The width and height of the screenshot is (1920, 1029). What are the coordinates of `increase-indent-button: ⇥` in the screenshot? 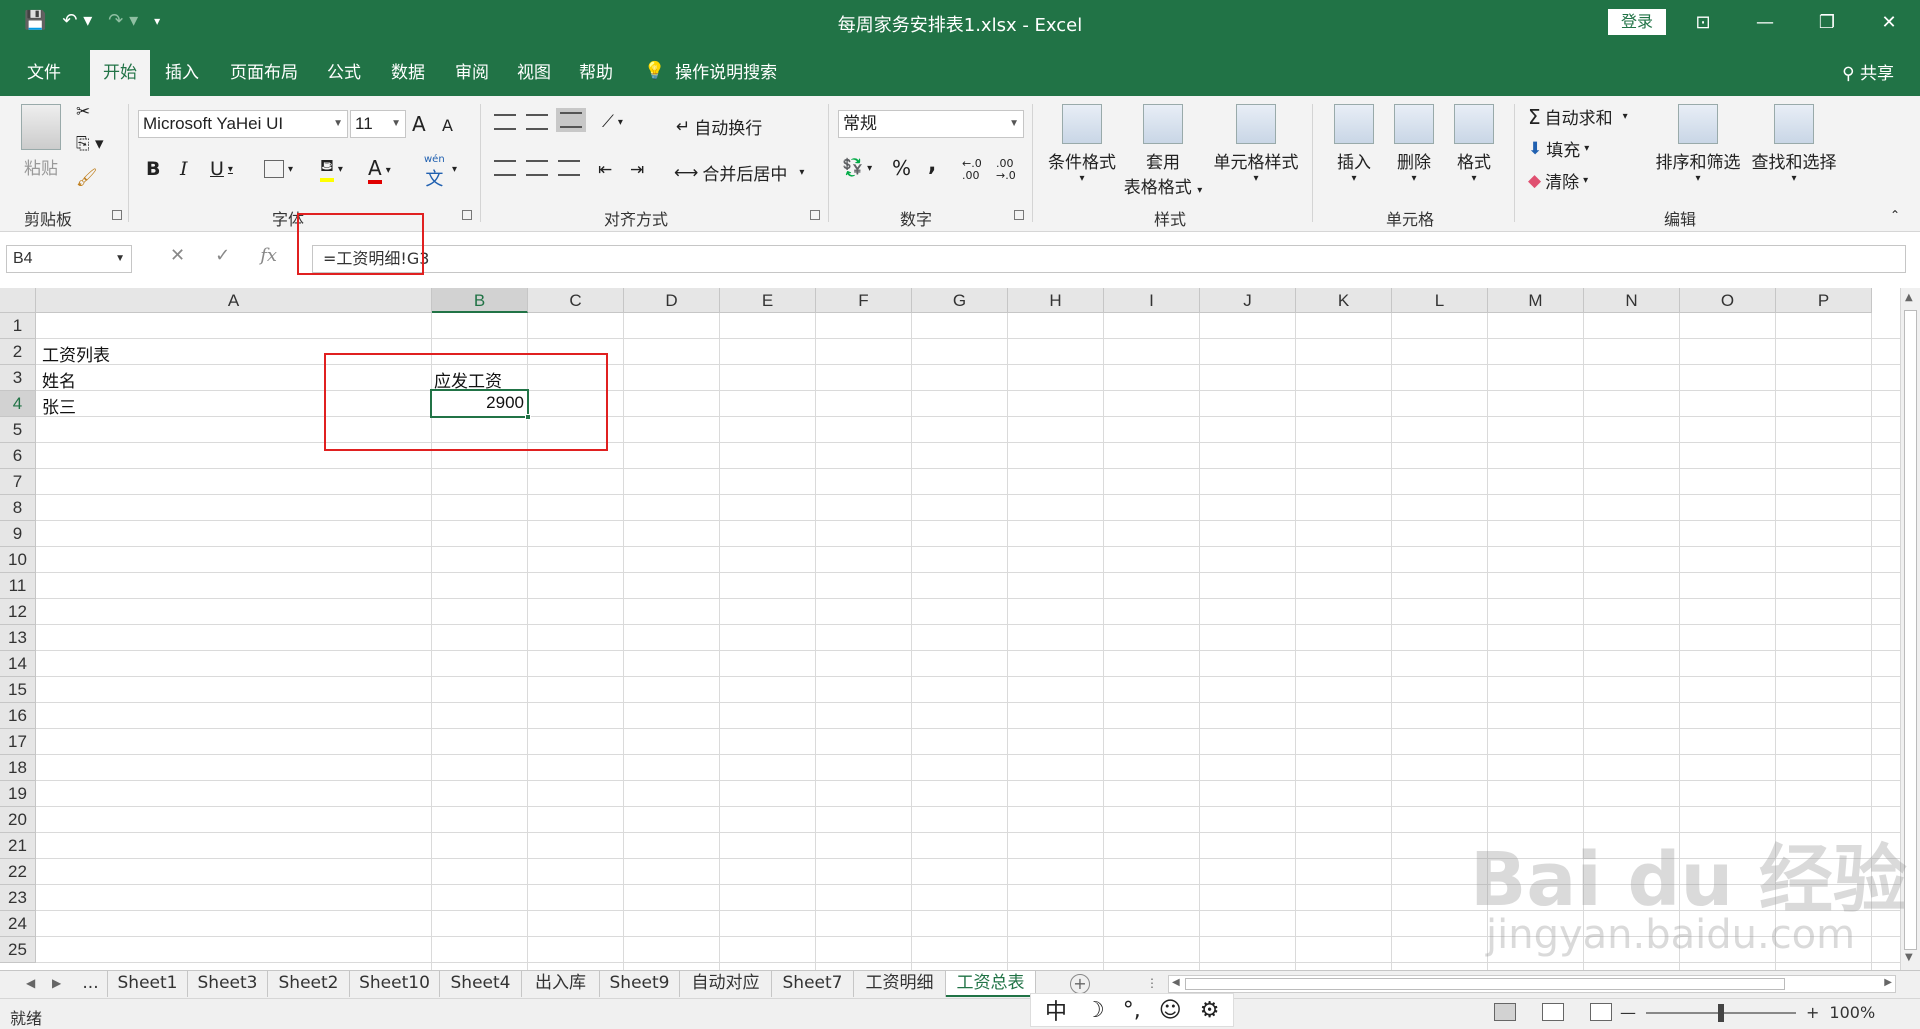 It's located at (637, 170).